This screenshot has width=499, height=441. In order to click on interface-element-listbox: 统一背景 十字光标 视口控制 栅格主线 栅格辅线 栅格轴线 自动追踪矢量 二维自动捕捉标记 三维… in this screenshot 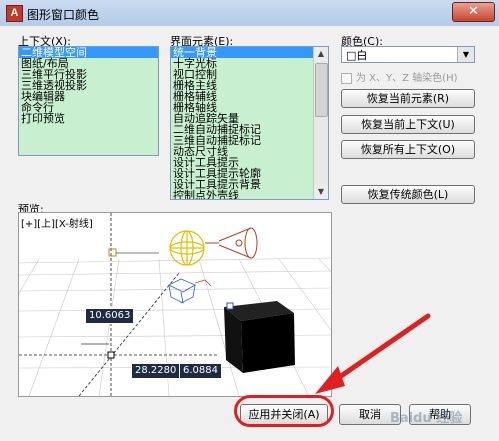, I will do `click(249, 123)`.